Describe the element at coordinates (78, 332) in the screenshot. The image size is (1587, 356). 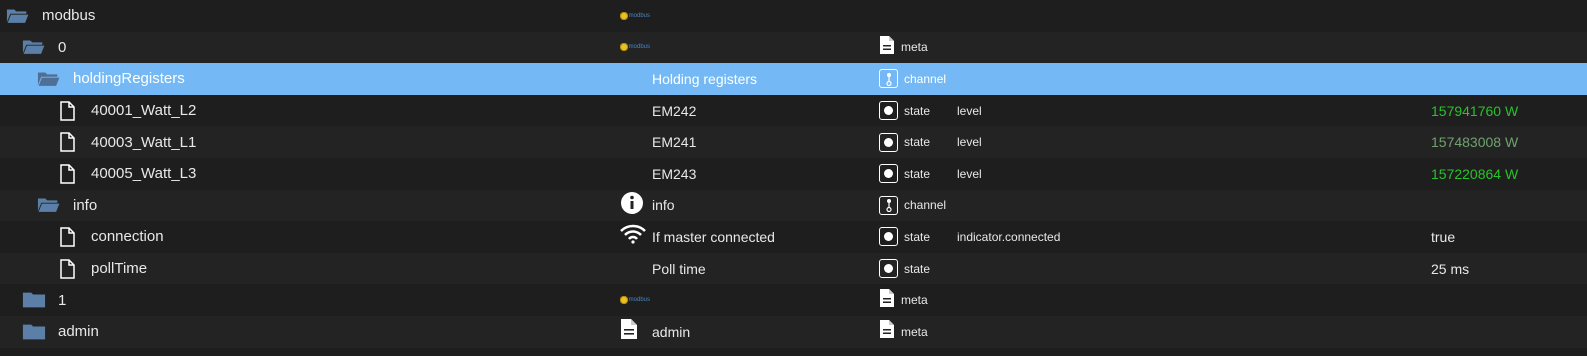
I see `object-name: admin` at that location.